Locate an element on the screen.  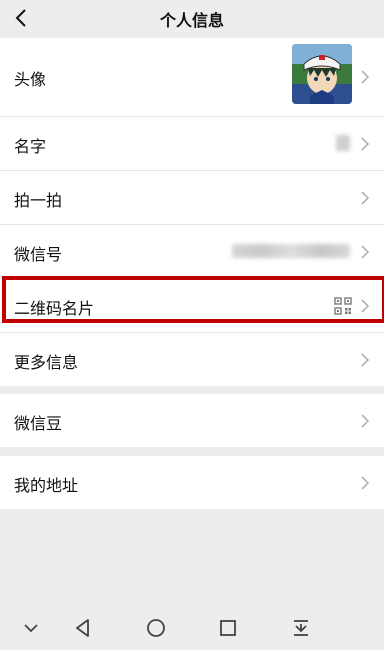
row-wechat-id: 微信号 is located at coordinates (192, 252).